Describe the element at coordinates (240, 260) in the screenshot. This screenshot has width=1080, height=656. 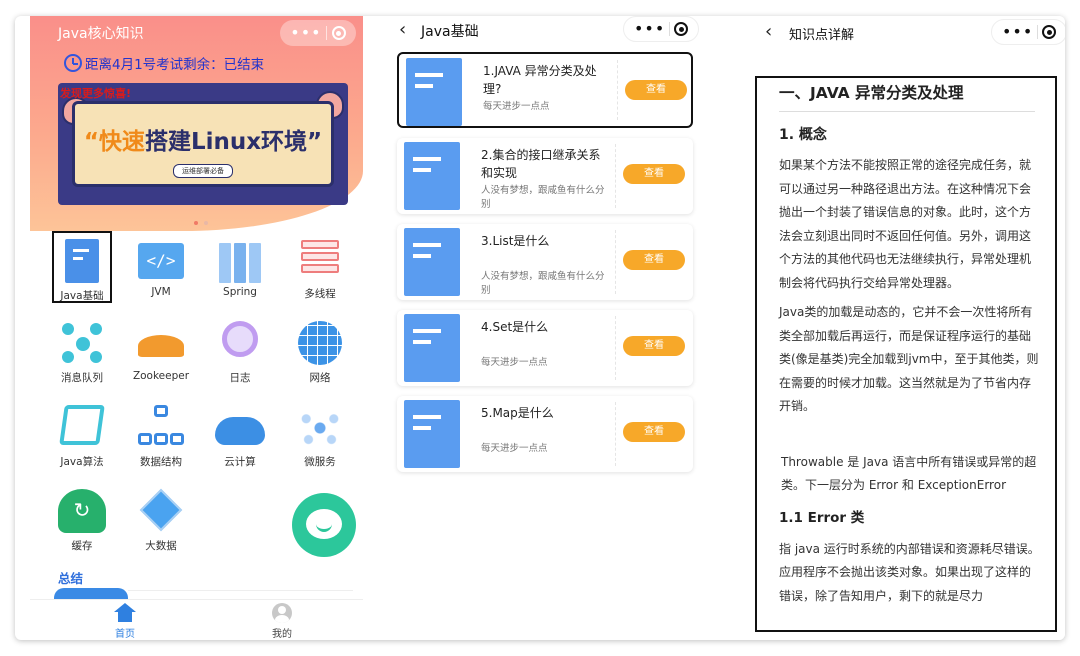
I see `books-icon` at that location.